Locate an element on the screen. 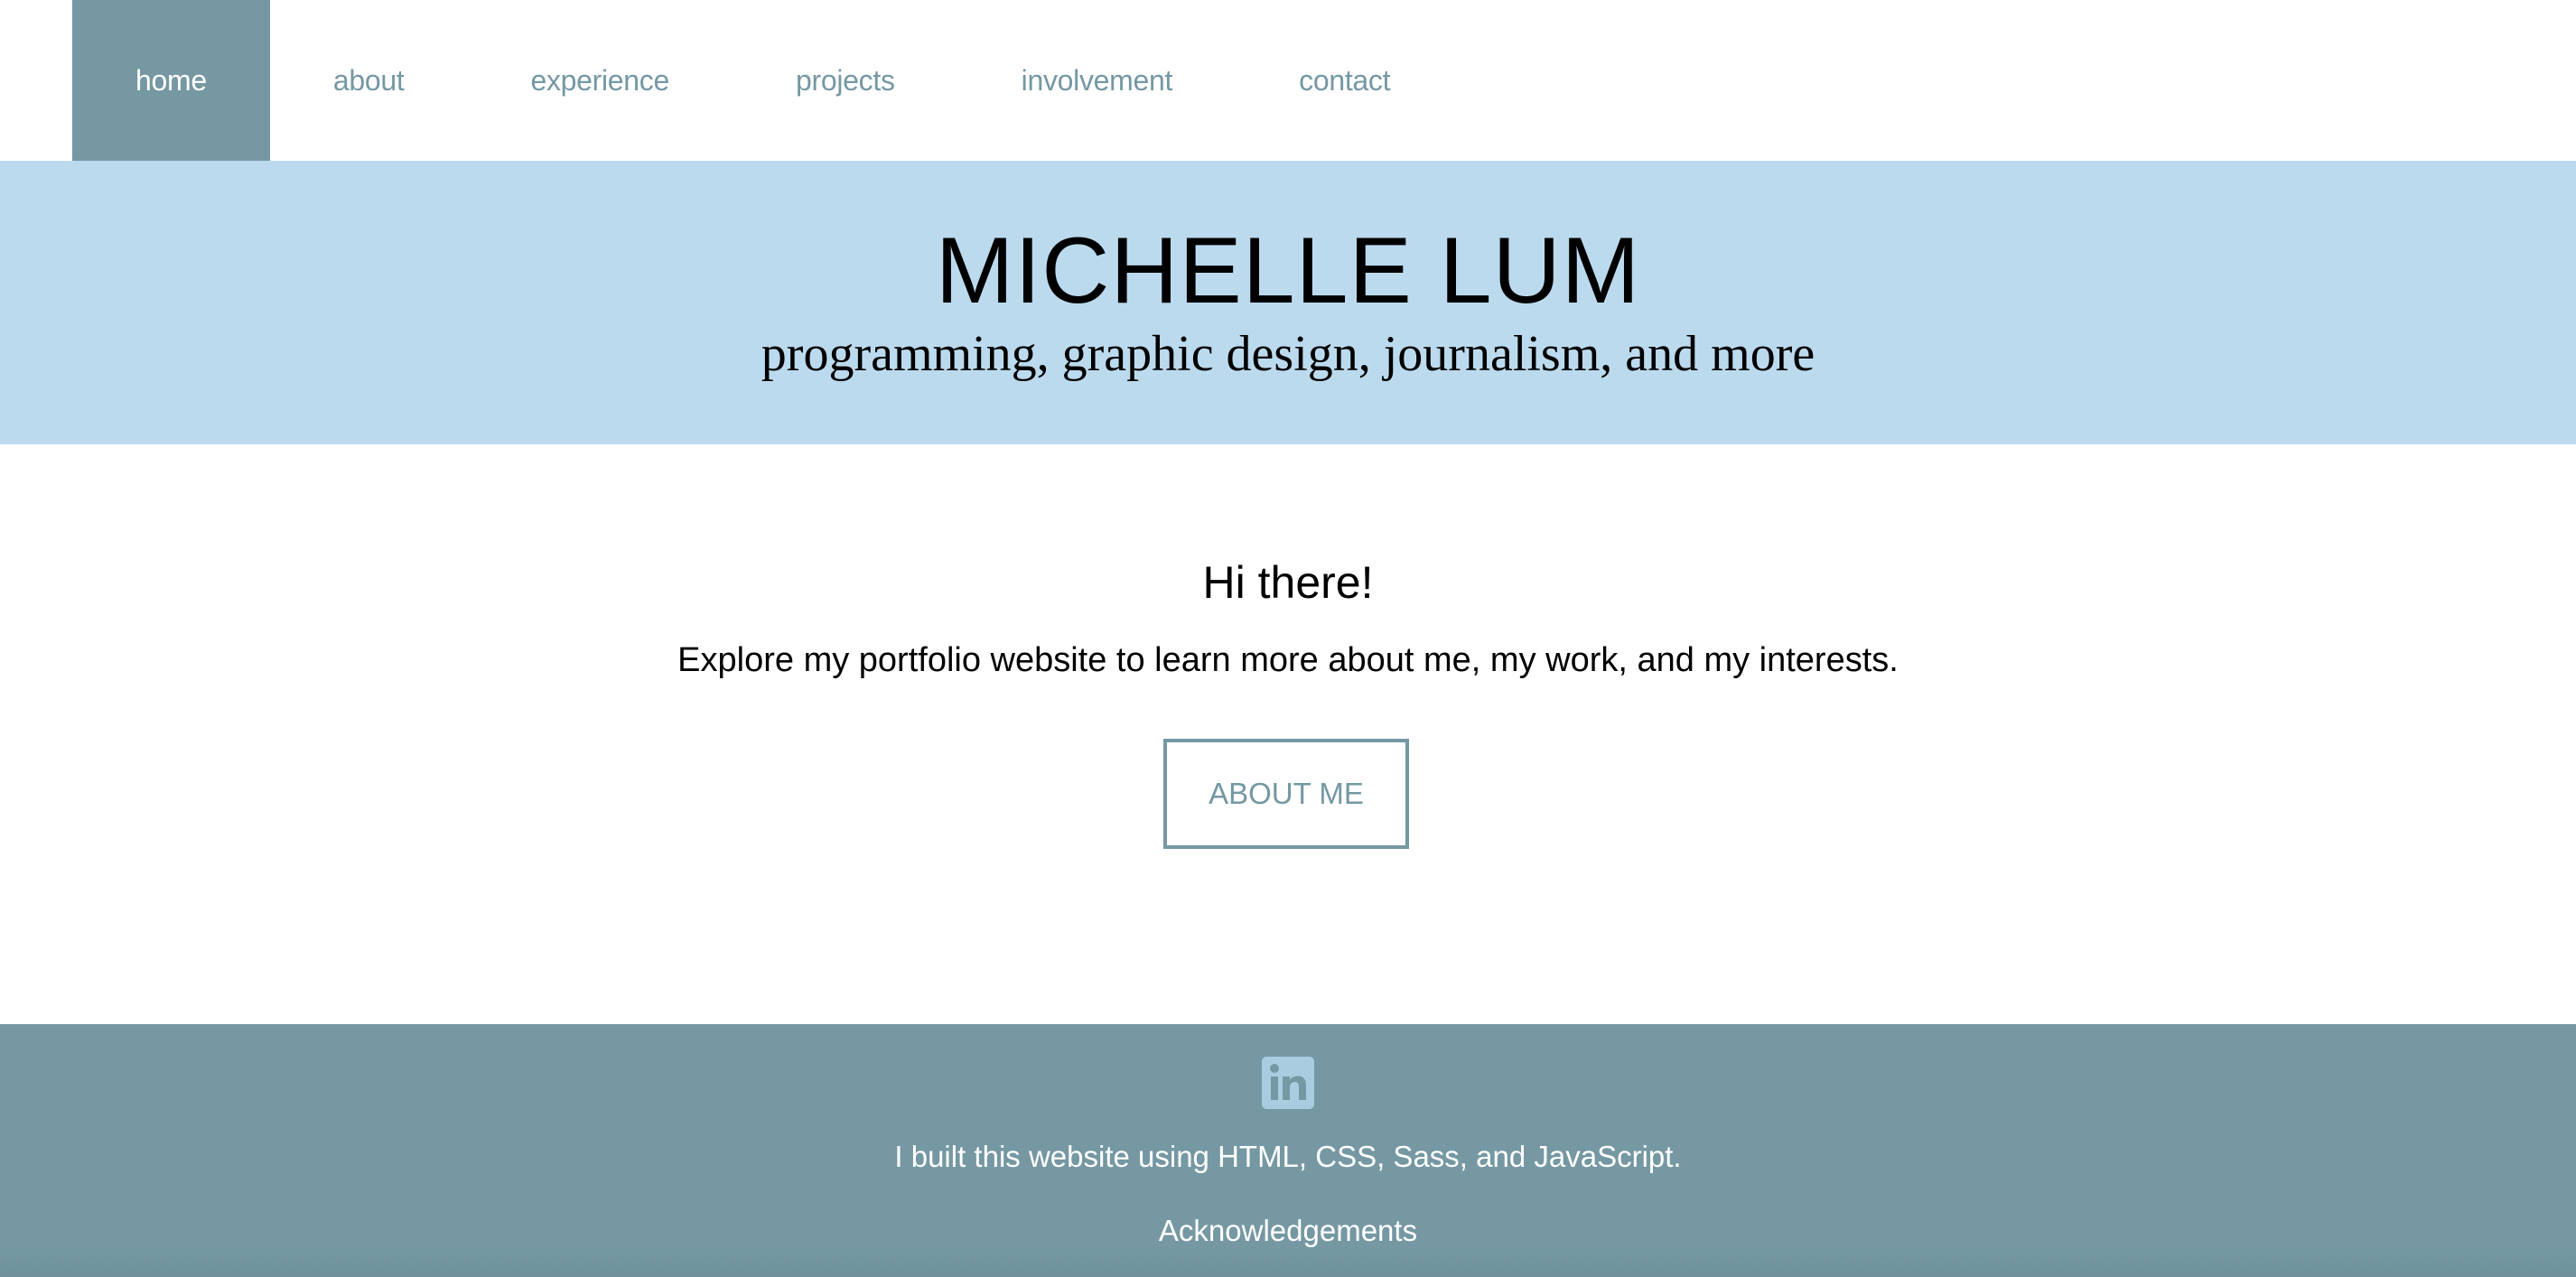 This screenshot has height=1277, width=2576. acknowledgements-link: Acknowledgements is located at coordinates (1288, 1231).